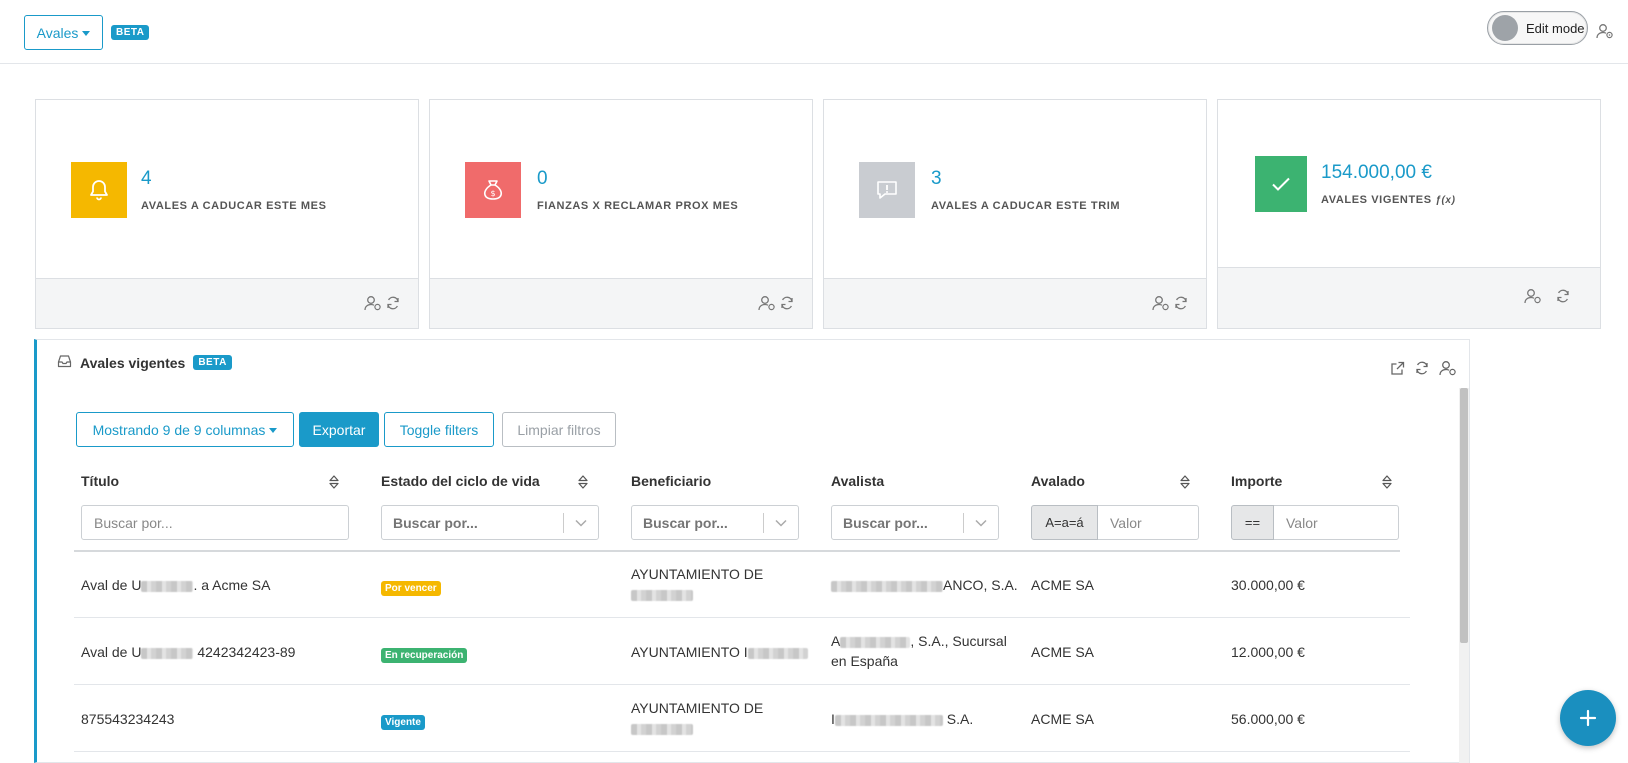  What do you see at coordinates (133, 362) in the screenshot?
I see `panel-title-text: Avales vigentes` at bounding box center [133, 362].